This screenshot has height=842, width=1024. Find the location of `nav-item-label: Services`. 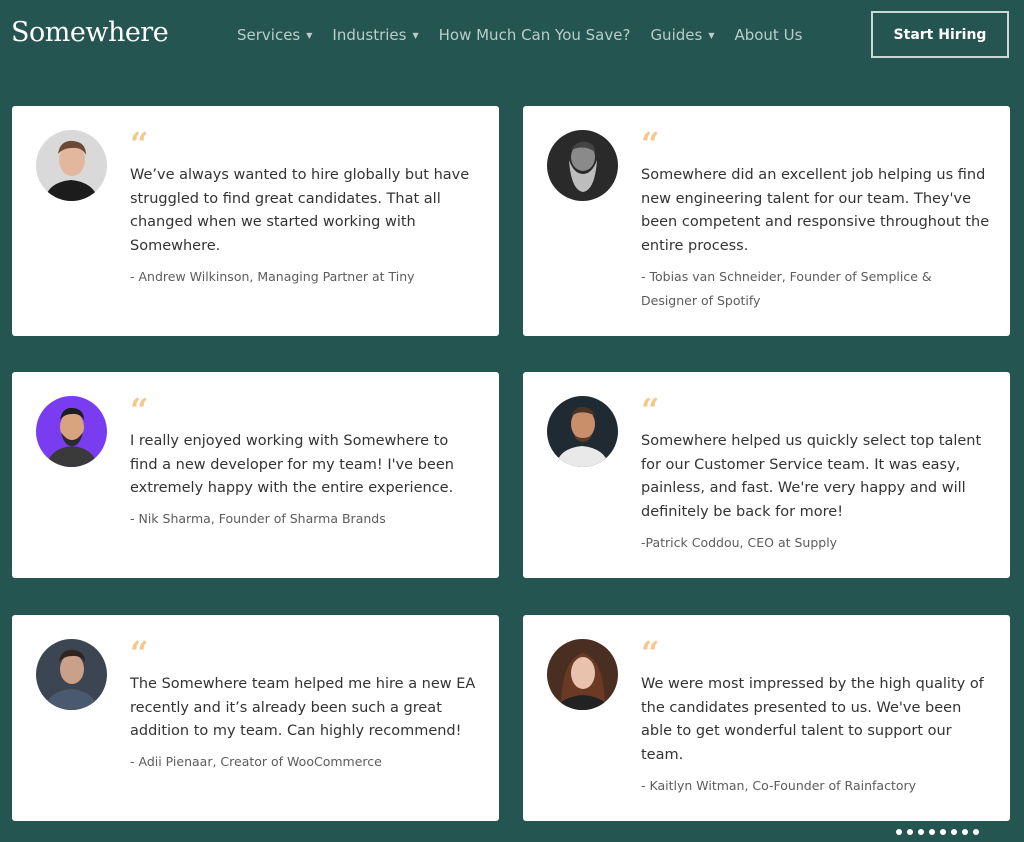

nav-item-label: Services is located at coordinates (269, 35).